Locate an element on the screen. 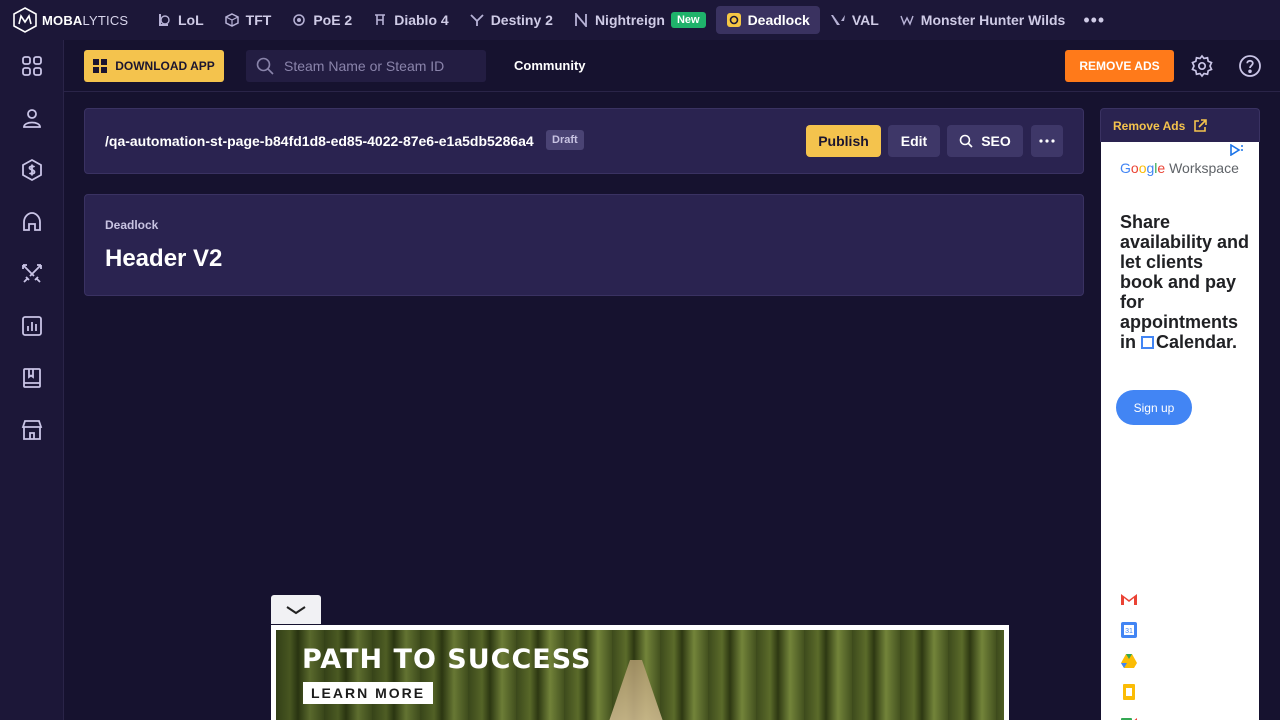 Image resolution: width=1280 pixels, height=720 pixels. valorant-icon is located at coordinates (838, 20).